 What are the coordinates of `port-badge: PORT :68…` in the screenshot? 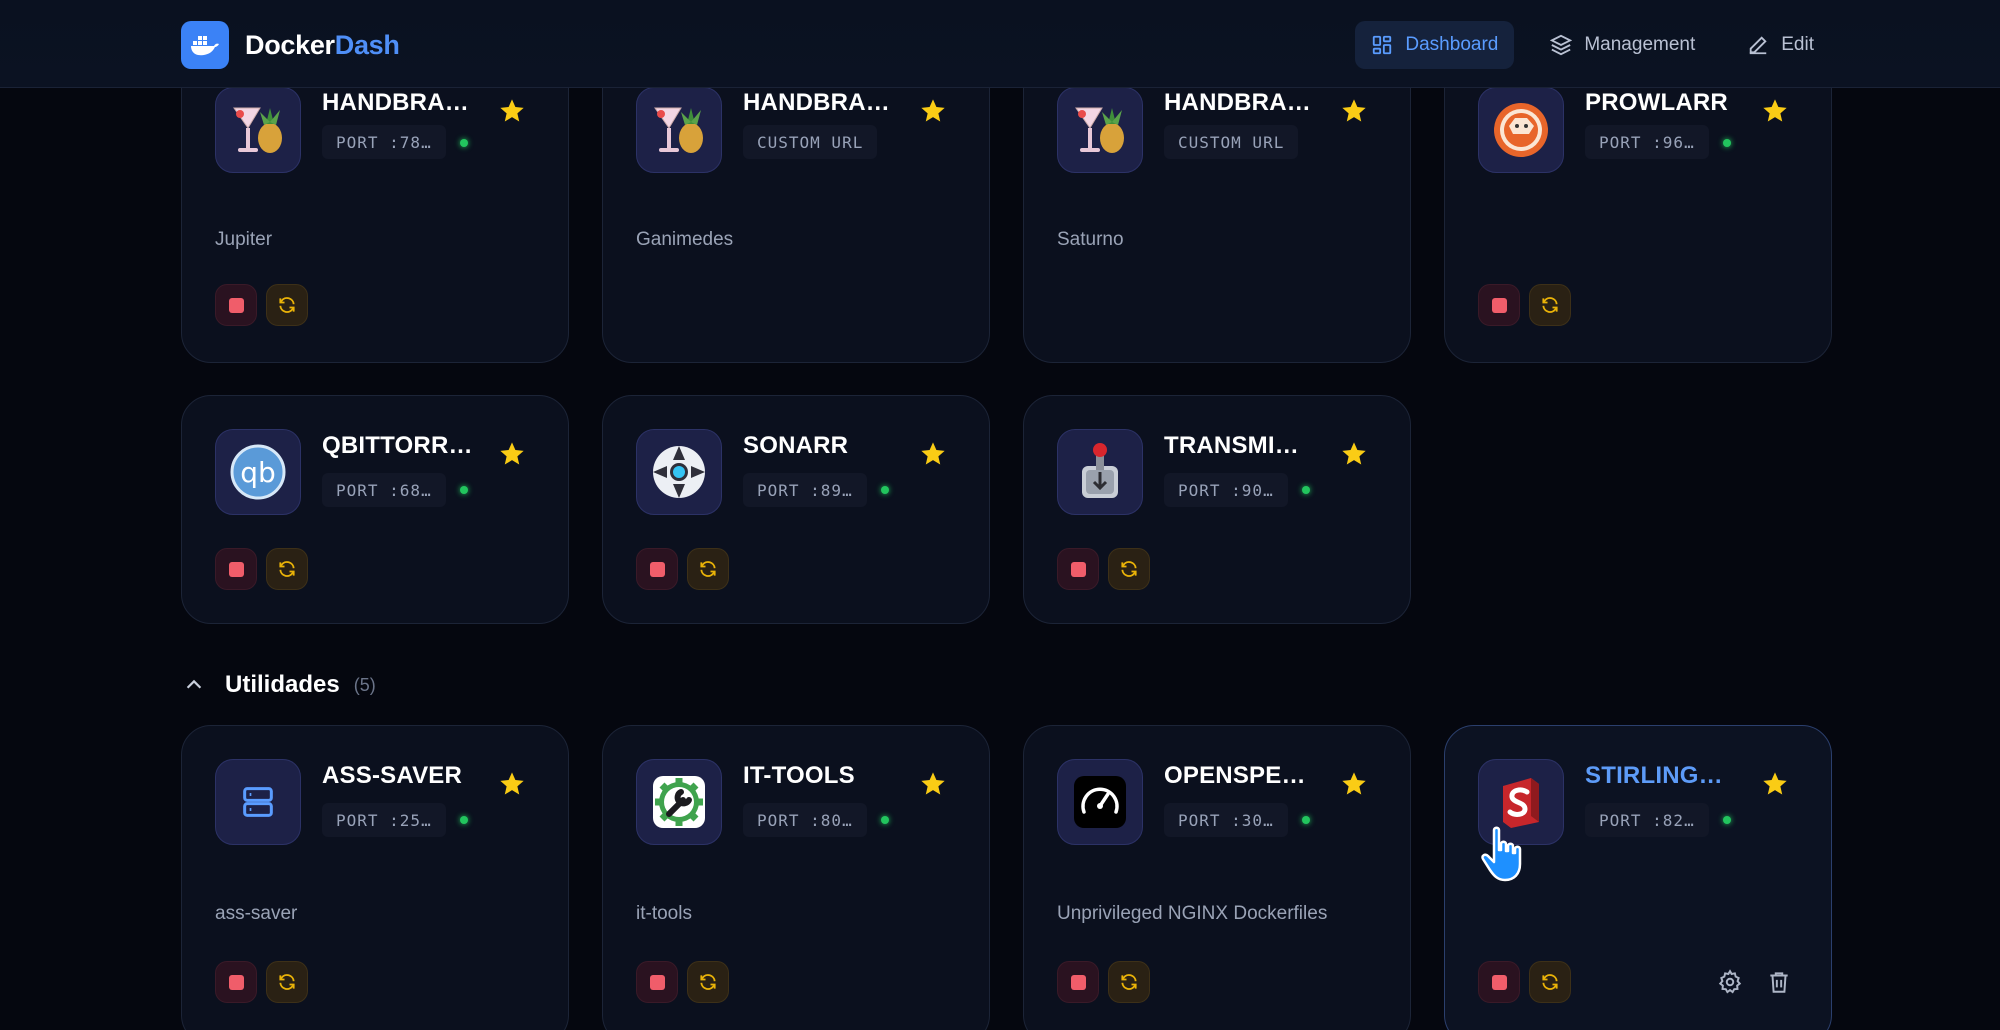 It's located at (384, 490).